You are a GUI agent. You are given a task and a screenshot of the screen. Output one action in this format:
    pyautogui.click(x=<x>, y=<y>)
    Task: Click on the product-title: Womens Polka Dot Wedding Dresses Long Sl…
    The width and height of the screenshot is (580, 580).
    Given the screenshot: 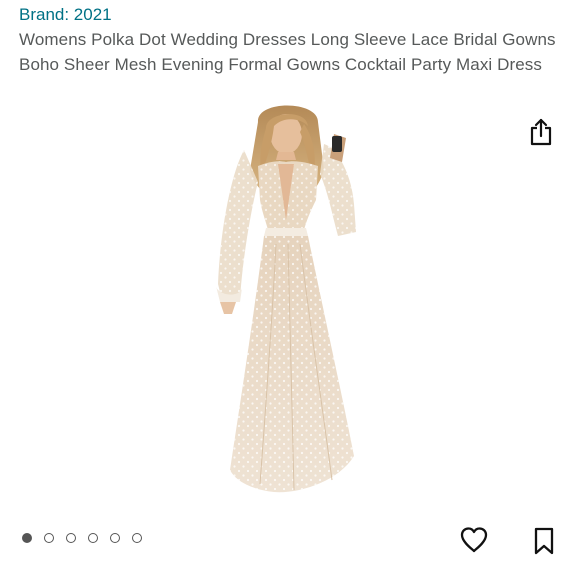 What is the action you would take?
    pyautogui.click(x=287, y=52)
    